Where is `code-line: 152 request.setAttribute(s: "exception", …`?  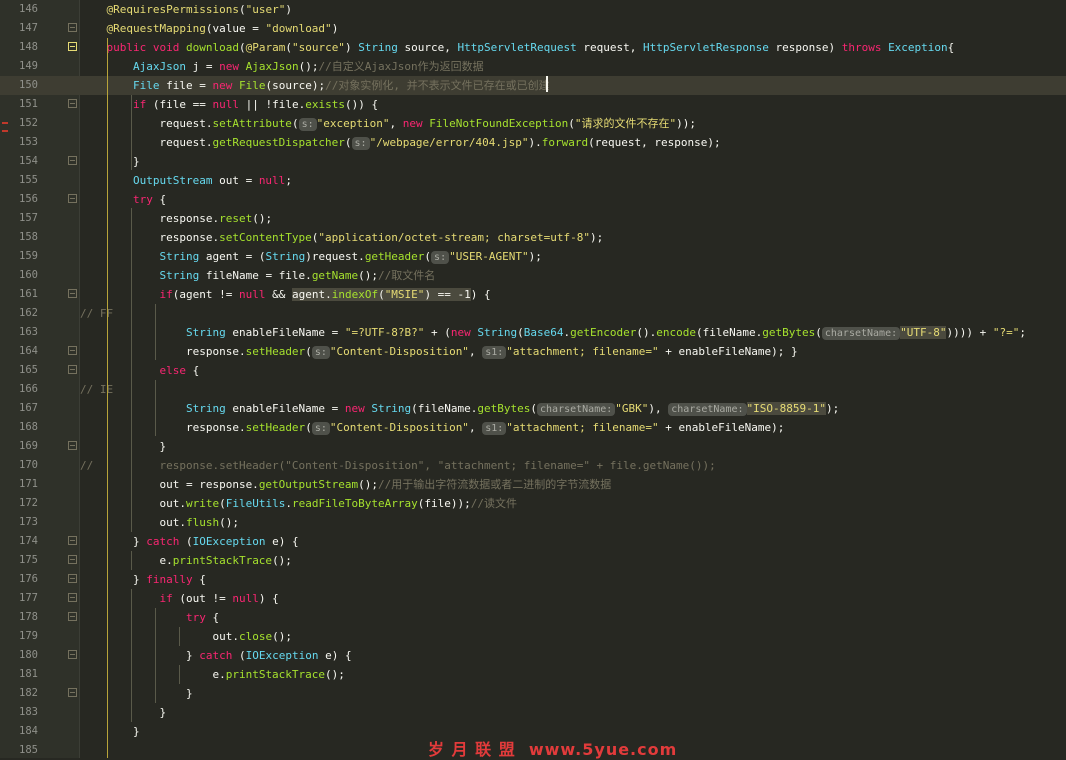 code-line: 152 request.setAttribute(s: "exception", … is located at coordinates (533, 123).